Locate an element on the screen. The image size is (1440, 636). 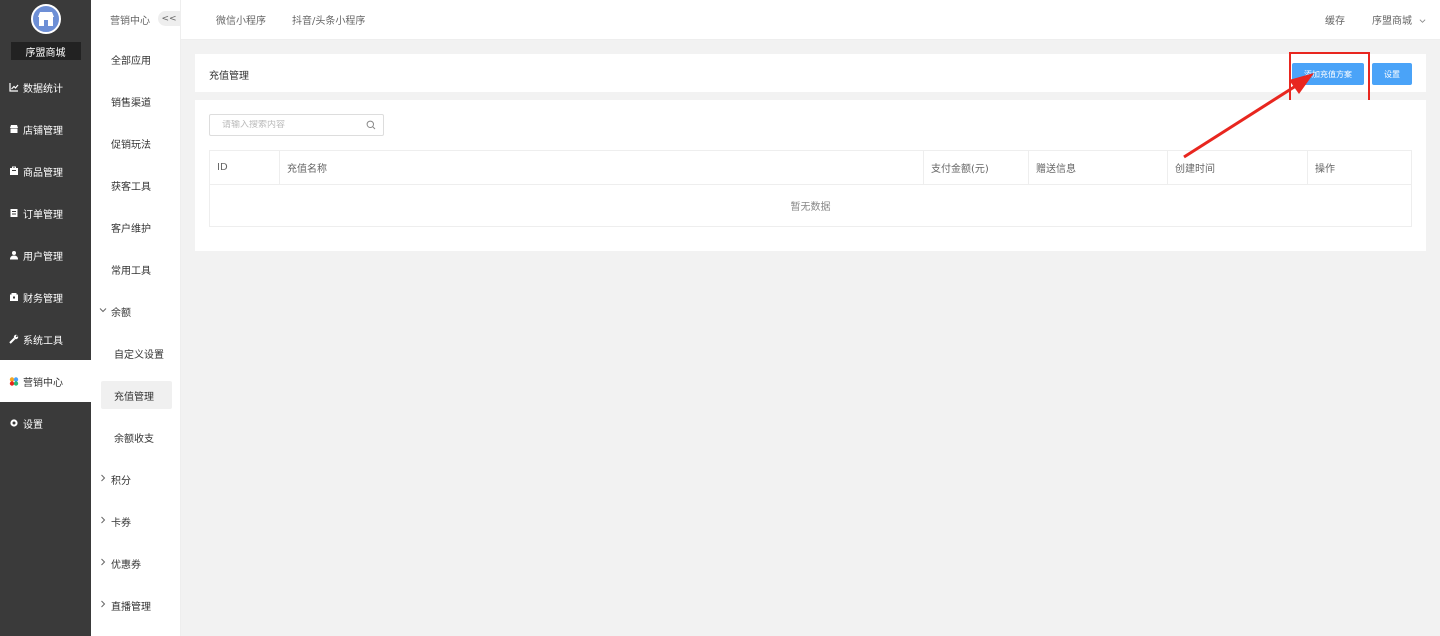
sub-child-custom-settings: 自定义设置 is located at coordinates (135, 353).